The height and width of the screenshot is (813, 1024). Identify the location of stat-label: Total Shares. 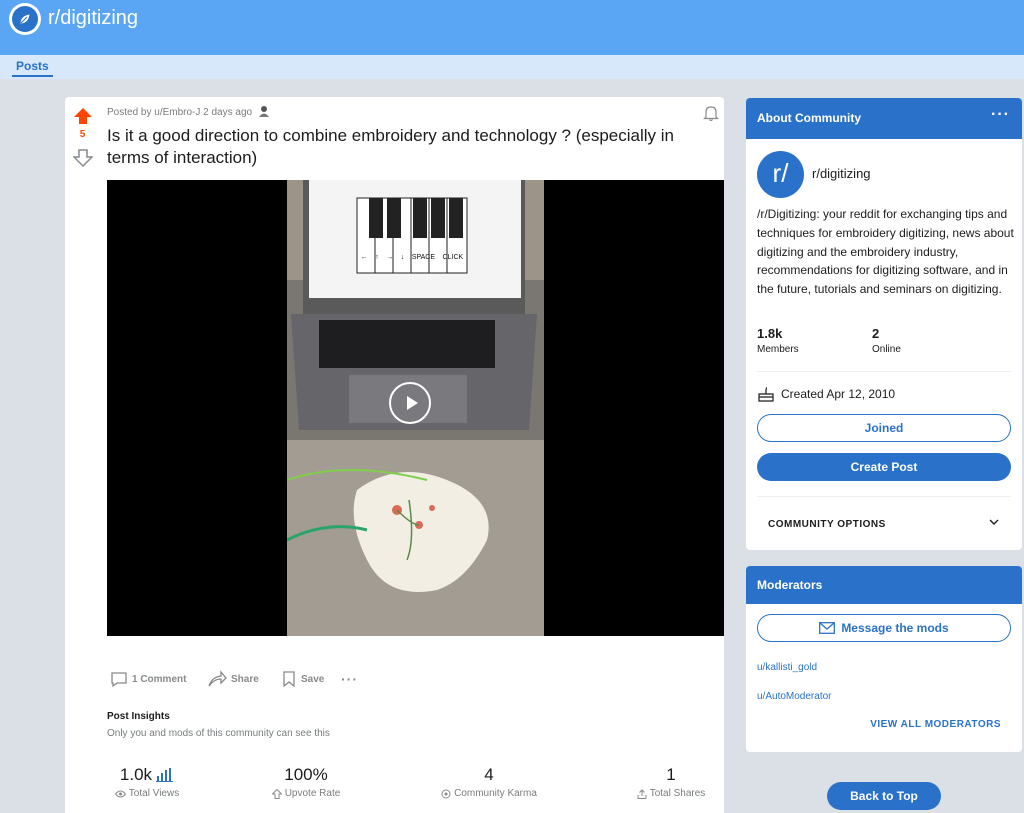
(677, 793).